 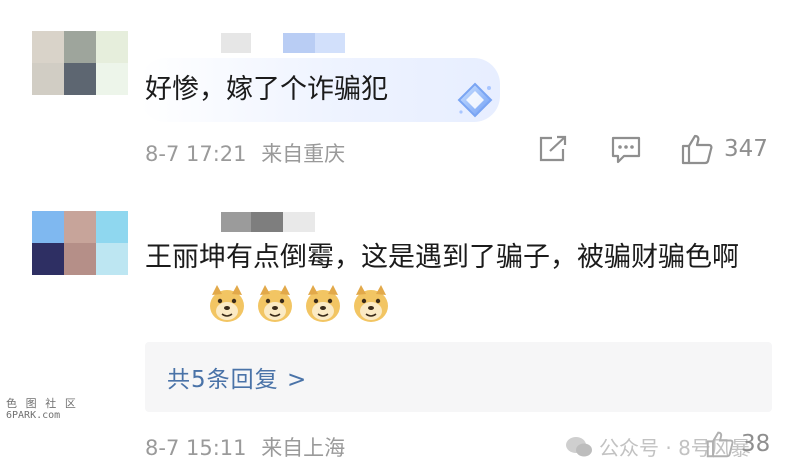 What do you see at coordinates (196, 154) in the screenshot?
I see `comment-time: 8-7 17:21` at bounding box center [196, 154].